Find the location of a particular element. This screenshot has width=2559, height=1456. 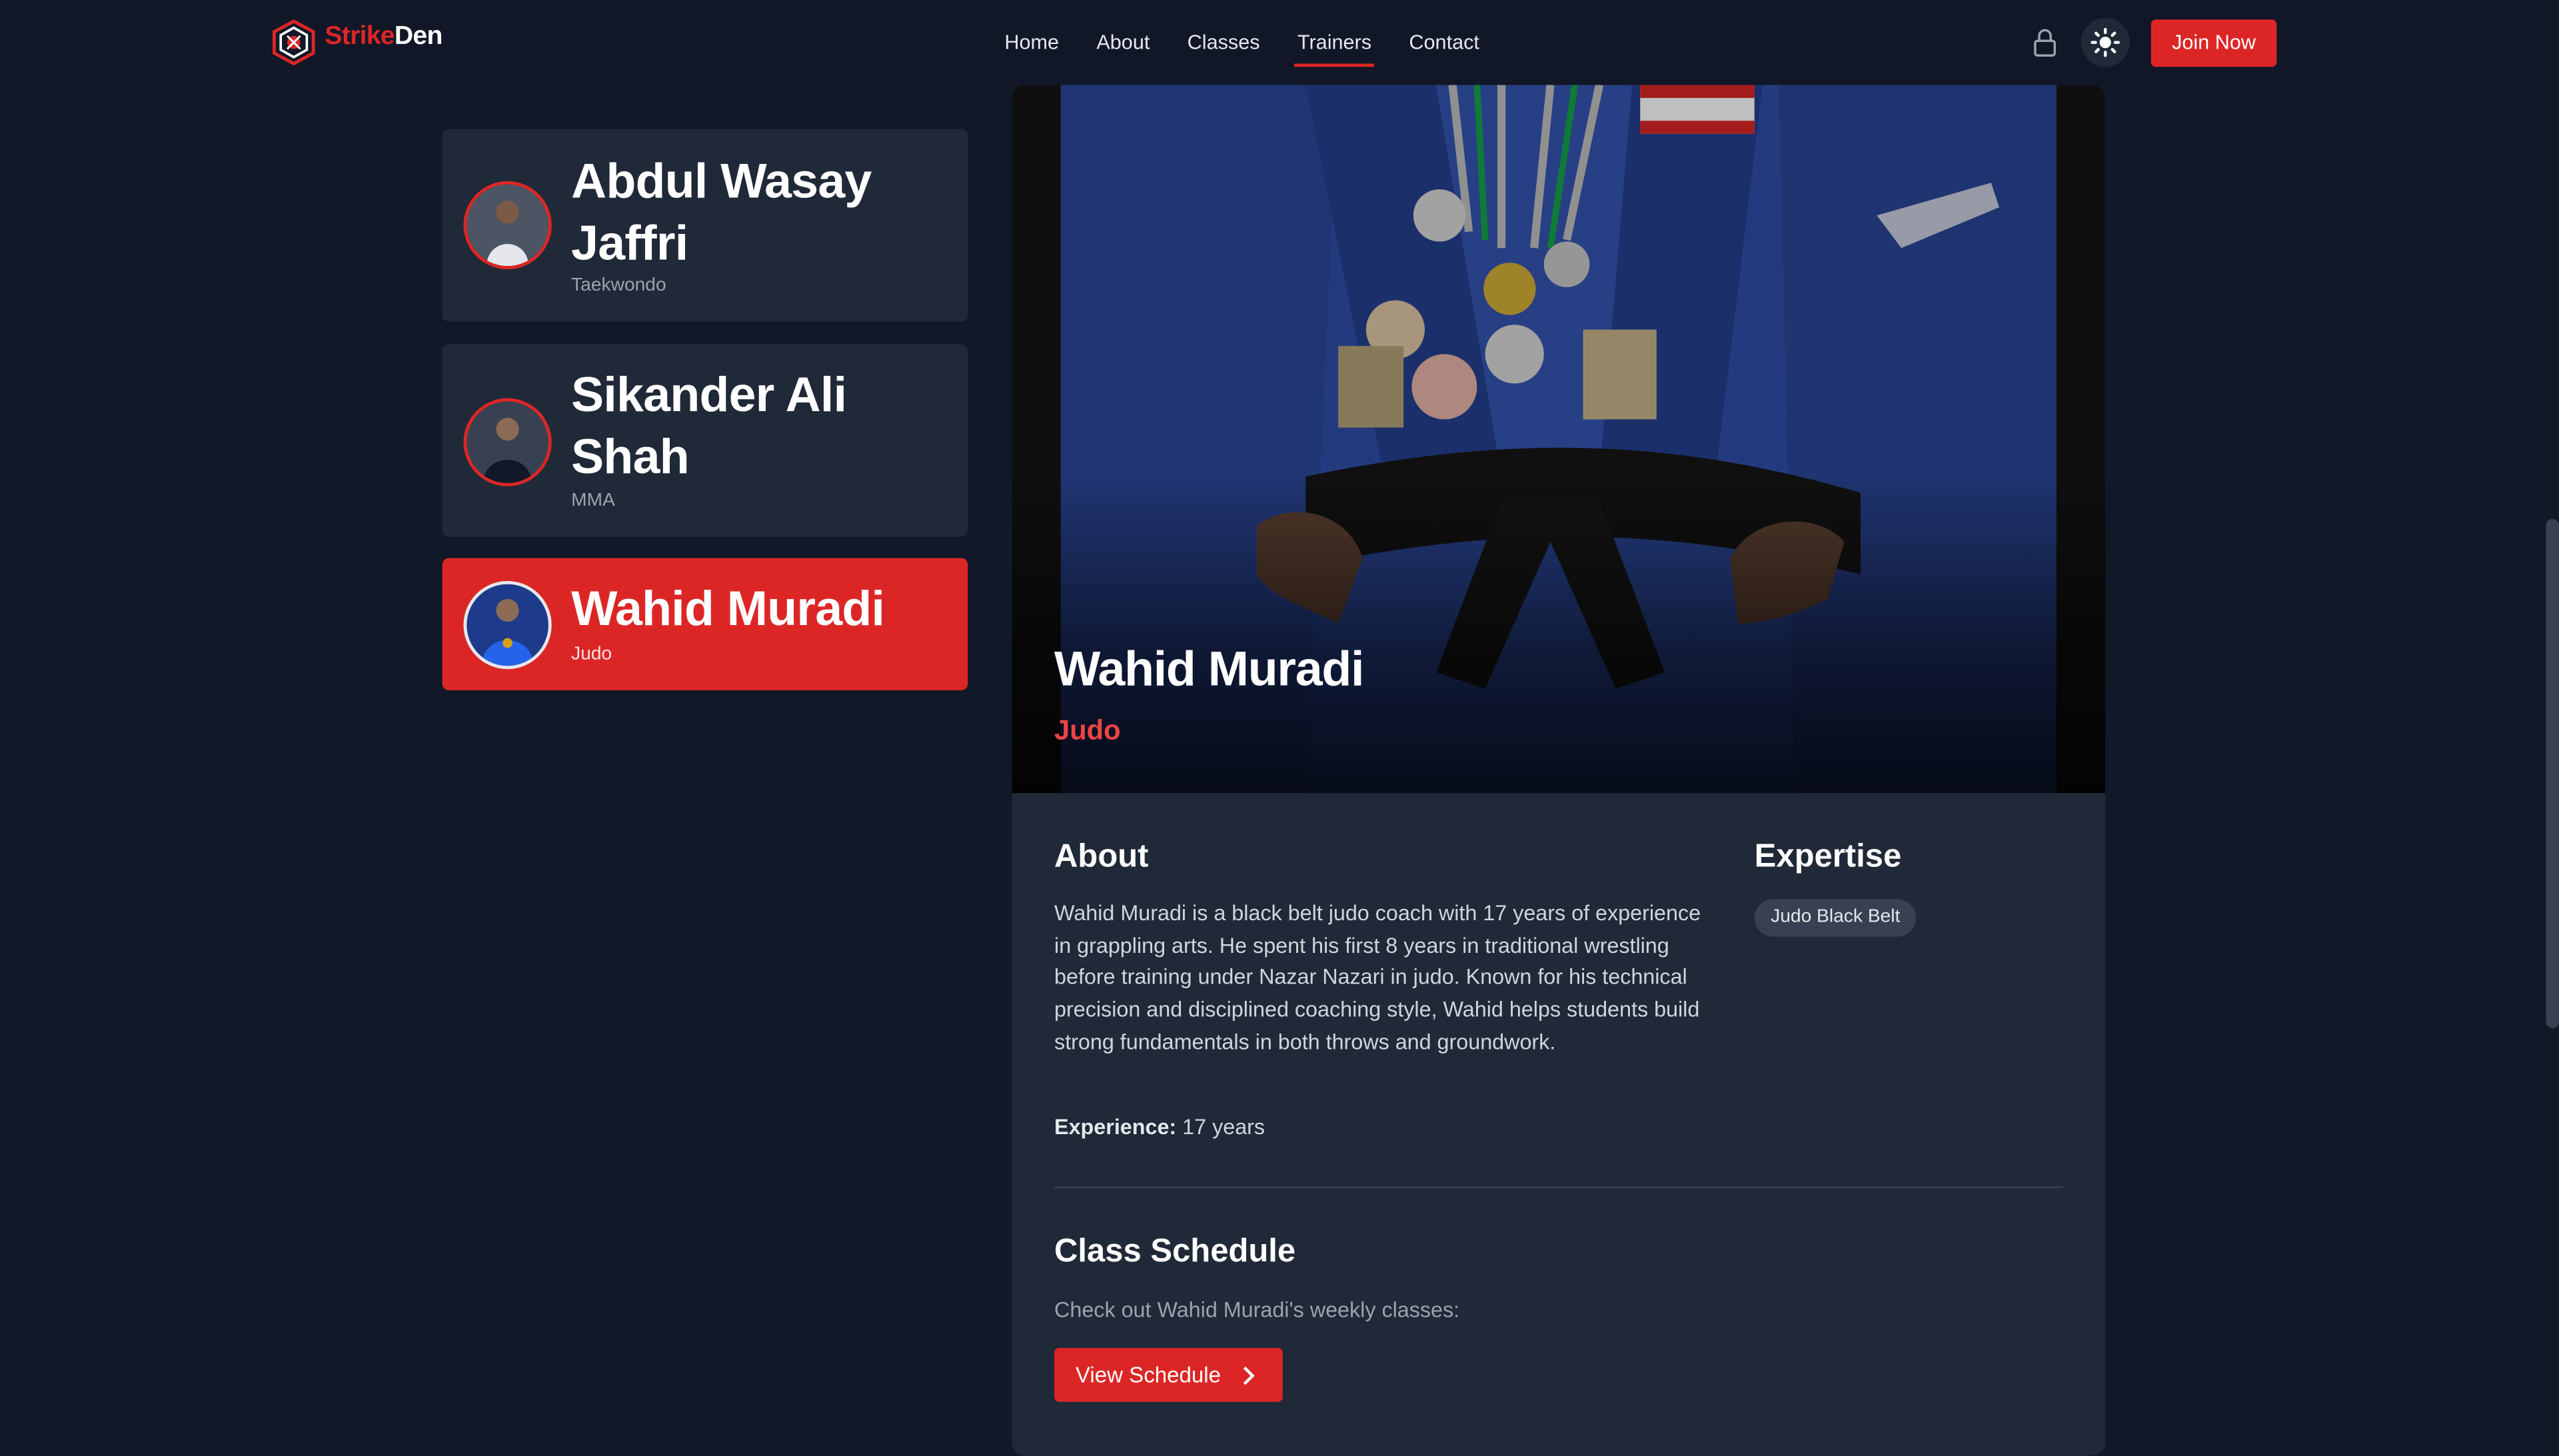

experience-line: Experience: 17 years is located at coordinates (1159, 1127).